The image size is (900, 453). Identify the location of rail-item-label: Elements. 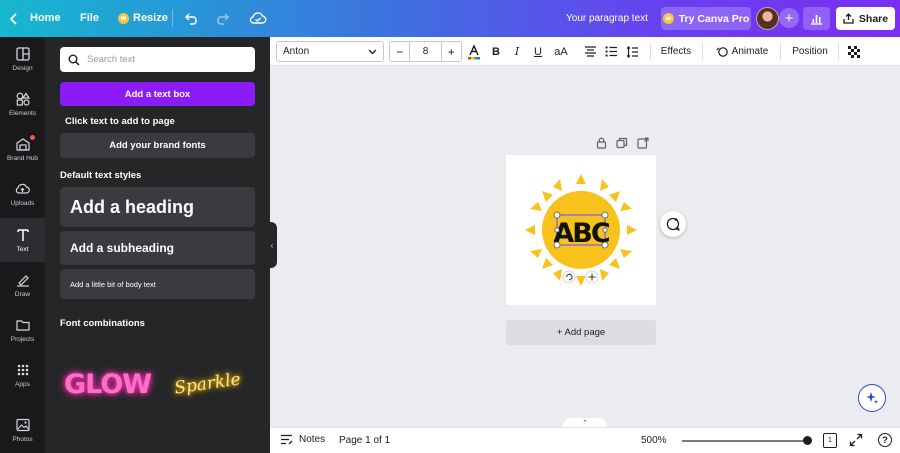
(22, 113).